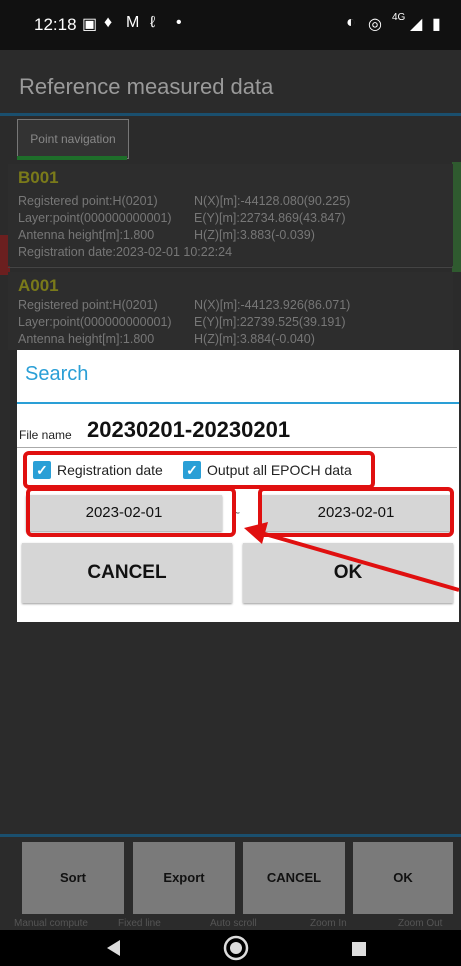 This screenshot has width=461, height=966. I want to click on recents-icon, so click(359, 949).